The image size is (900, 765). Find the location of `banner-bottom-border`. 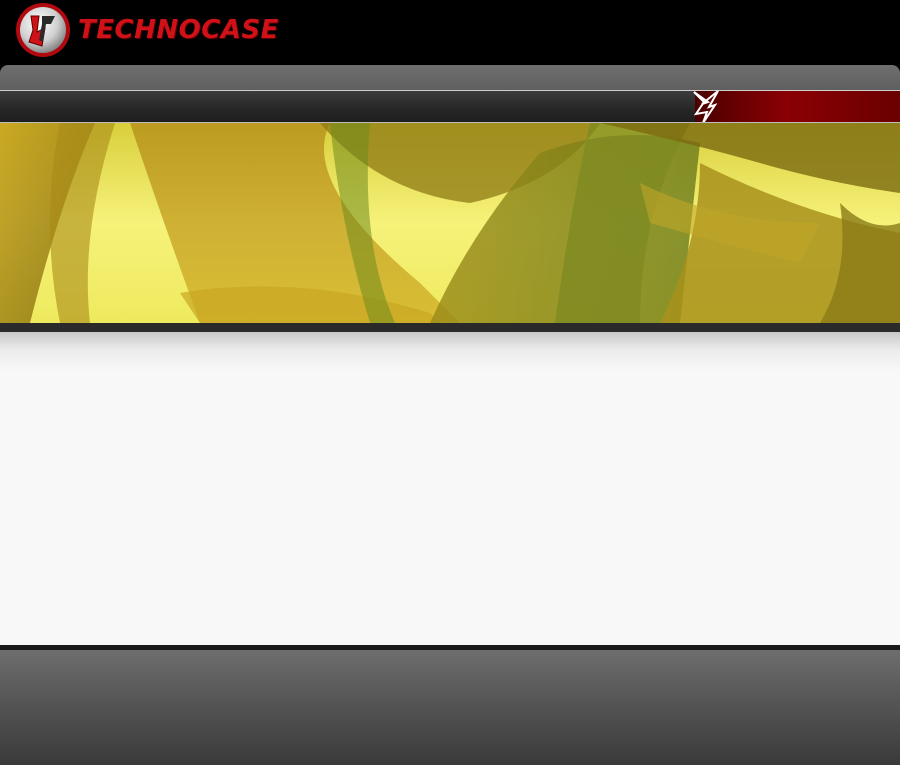

banner-bottom-border is located at coordinates (450, 327).